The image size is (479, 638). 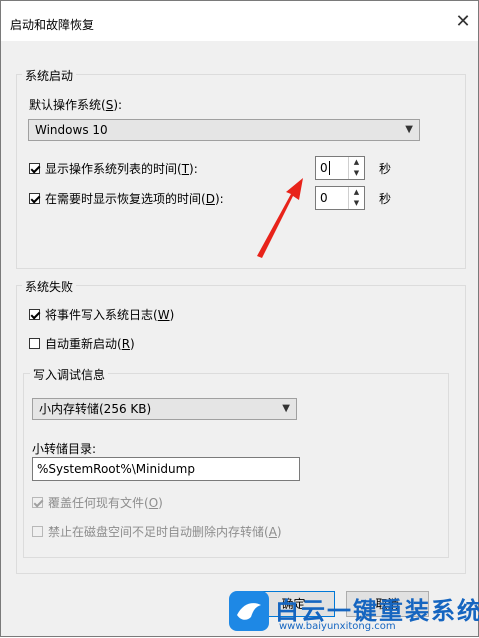 I want to click on show-recovery-unit: 秒, so click(x=385, y=199).